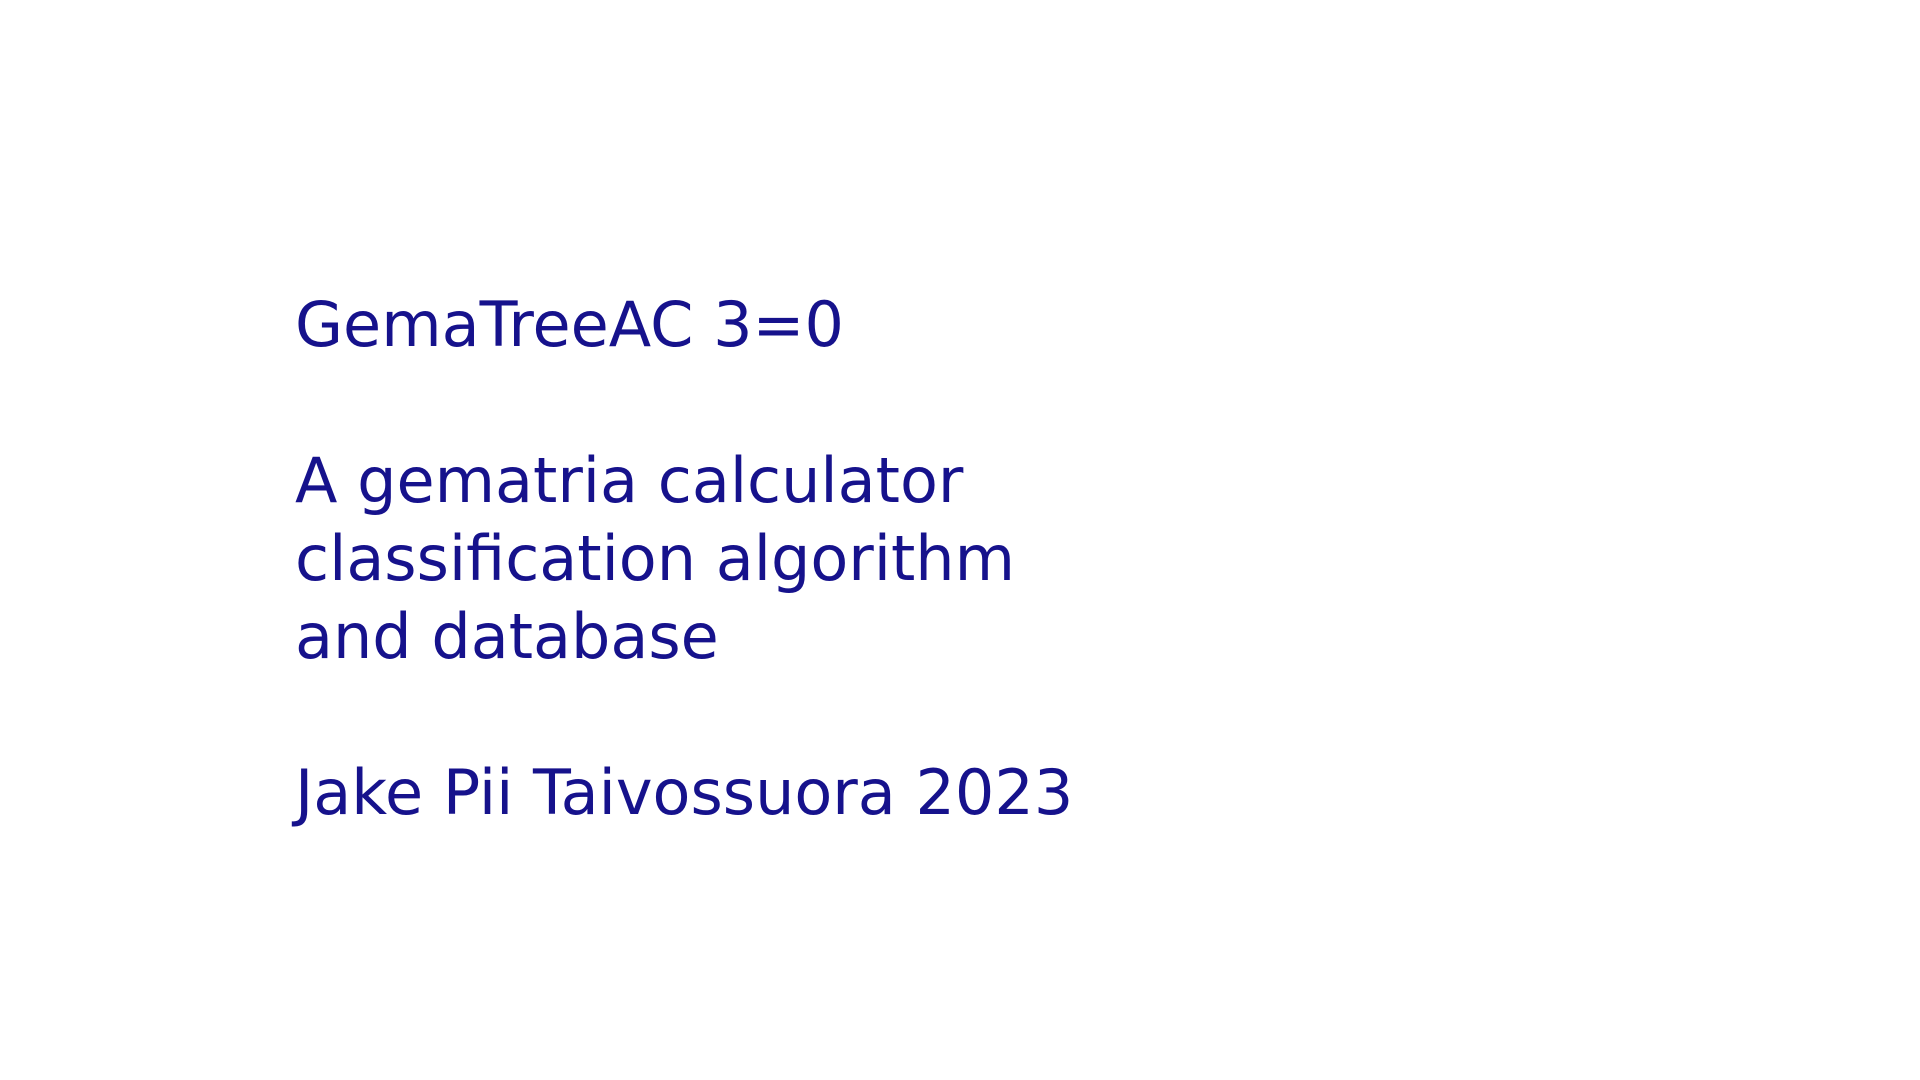  I want to click on author-line: Jake Pii Taivossuora 2023, so click(684, 792).